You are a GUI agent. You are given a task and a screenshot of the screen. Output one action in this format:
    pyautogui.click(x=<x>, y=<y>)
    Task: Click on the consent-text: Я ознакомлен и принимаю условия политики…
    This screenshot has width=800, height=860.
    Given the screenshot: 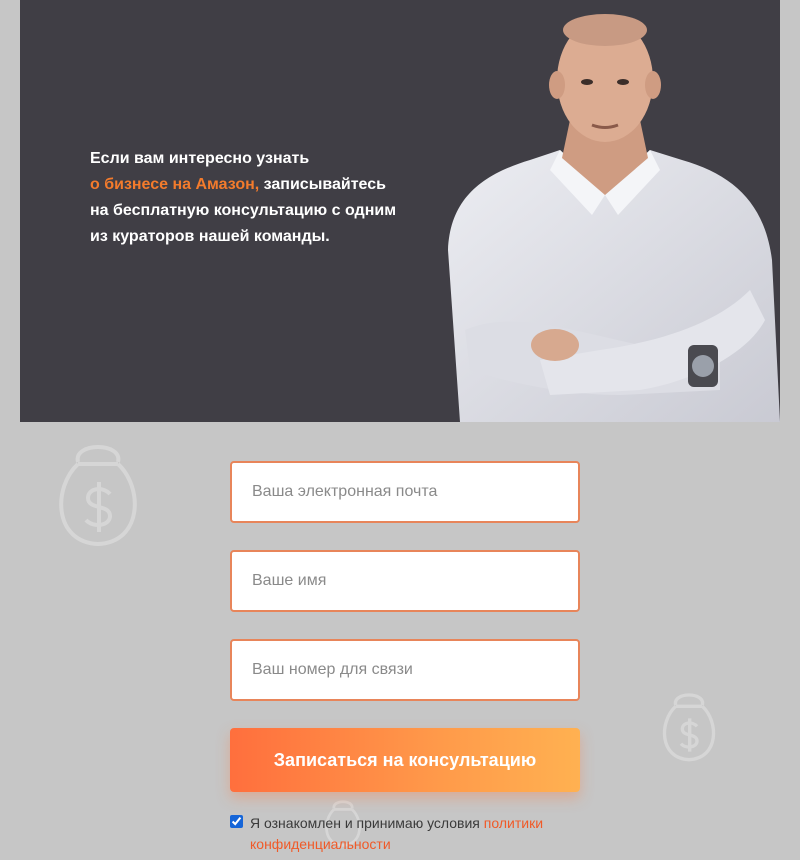 What is the action you would take?
    pyautogui.click(x=410, y=834)
    